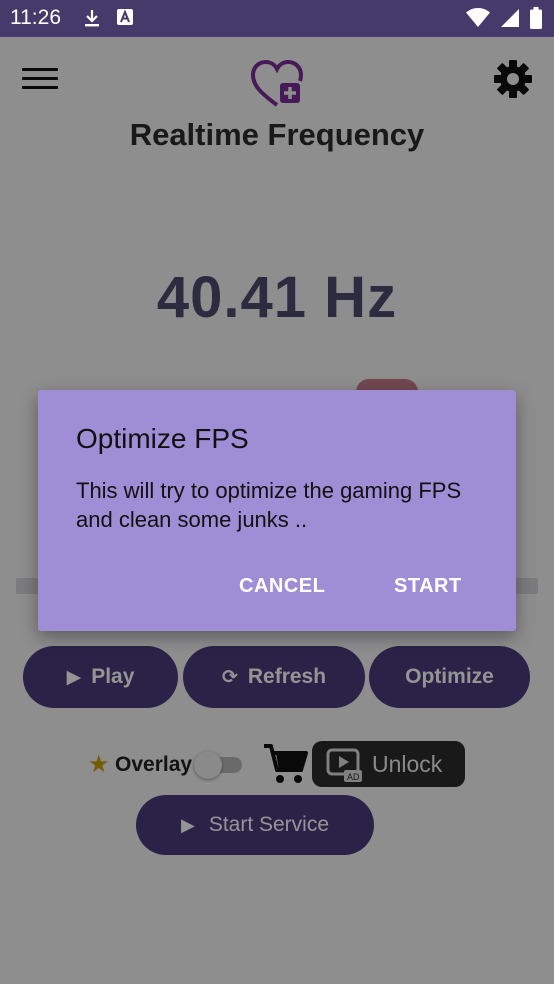 This screenshot has height=984, width=554. I want to click on battery-icon, so click(536, 20).